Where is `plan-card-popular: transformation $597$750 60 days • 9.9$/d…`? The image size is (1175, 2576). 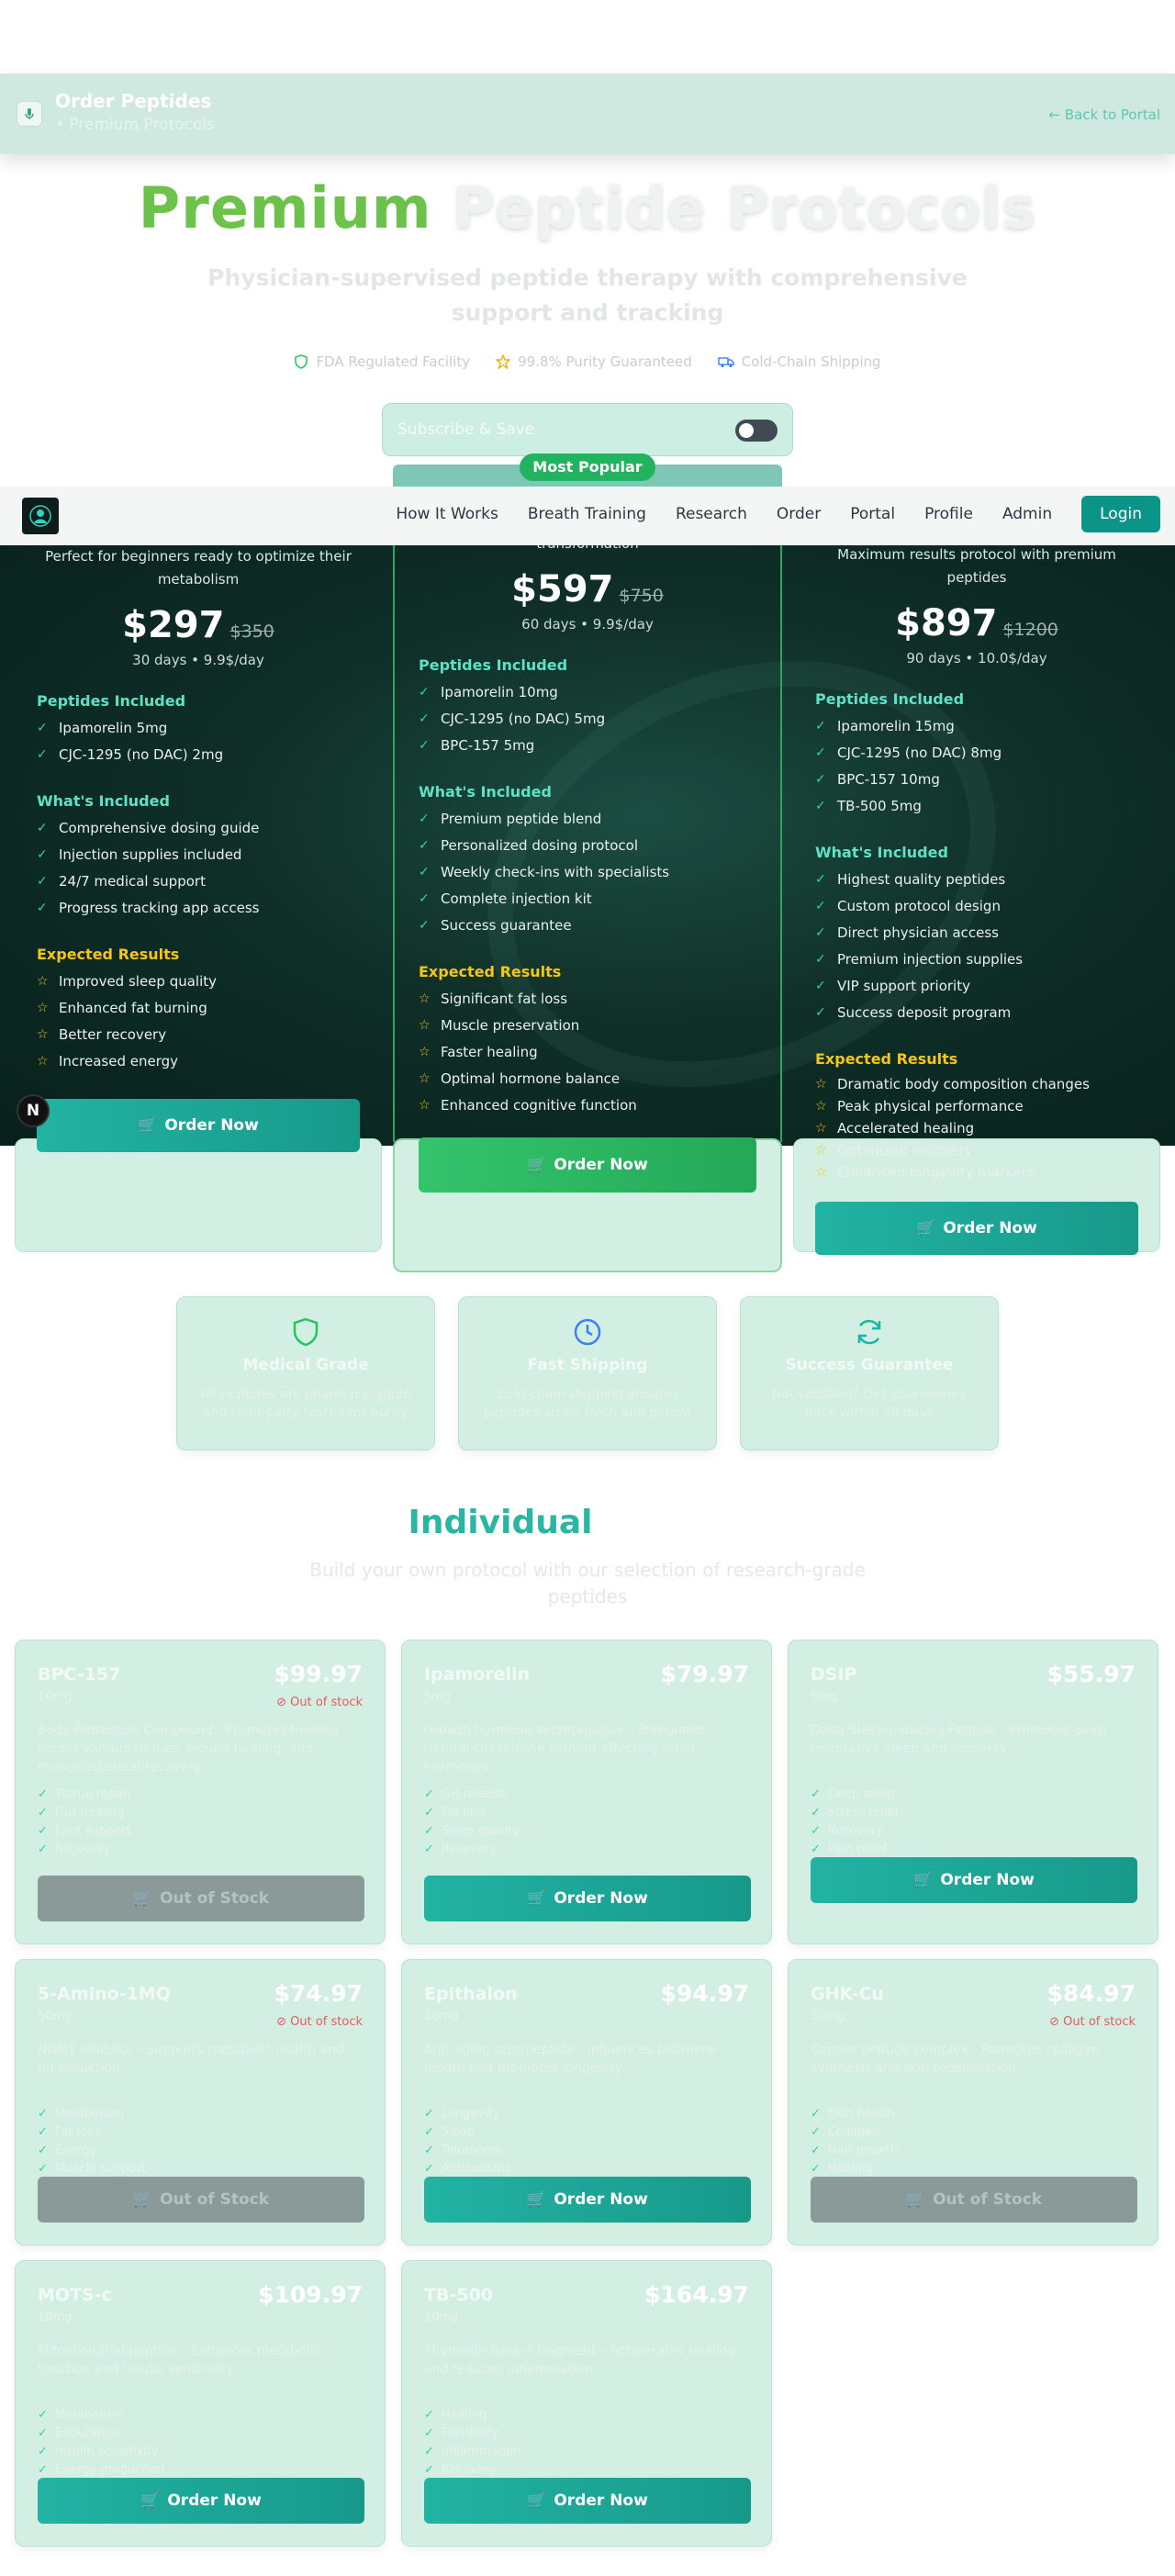 plan-card-popular: transformation $597$750 60 days • 9.9$/d… is located at coordinates (587, 862).